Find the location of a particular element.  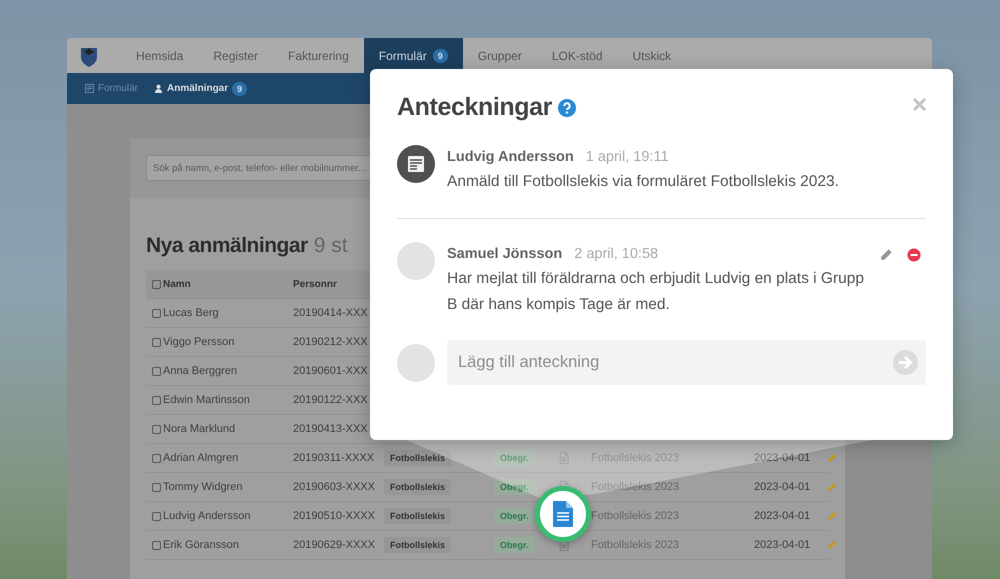

personnr-cell-text: 20190212-XXX is located at coordinates (331, 342).